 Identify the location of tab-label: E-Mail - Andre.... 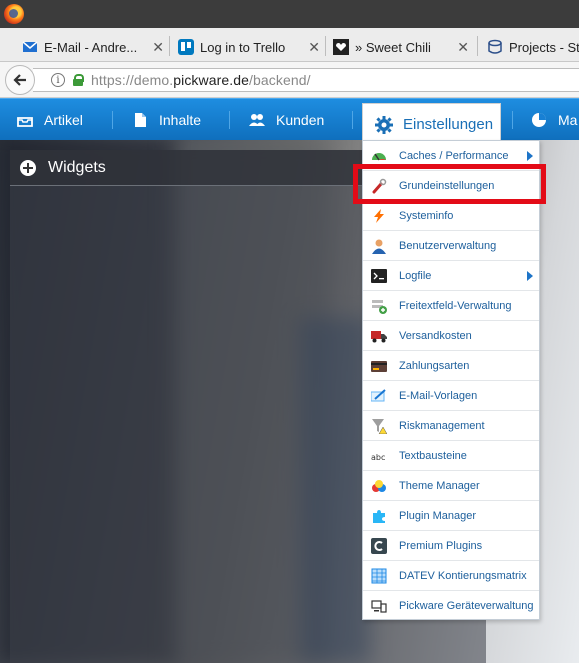
(91, 47).